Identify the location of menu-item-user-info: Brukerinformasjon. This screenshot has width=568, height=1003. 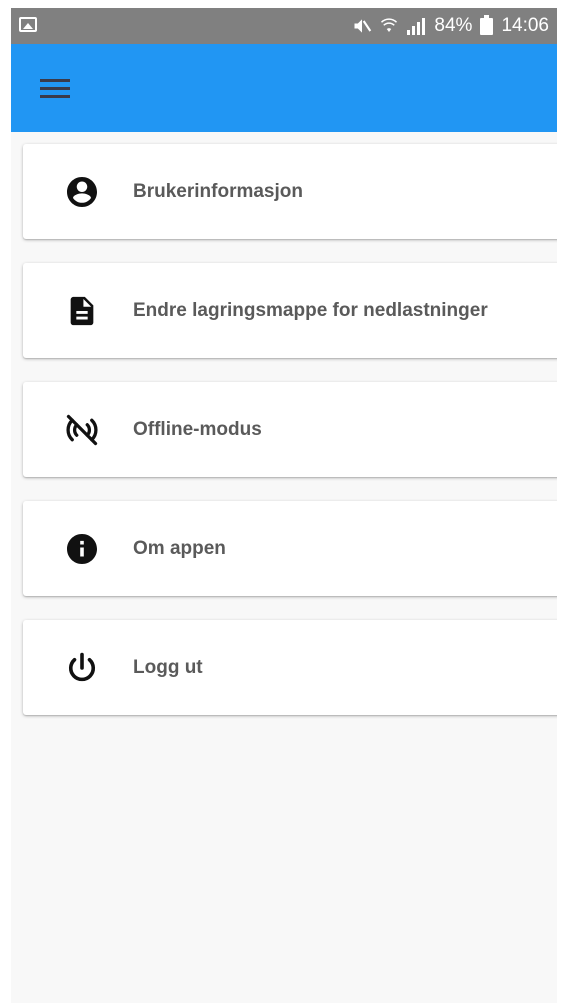
(290, 191).